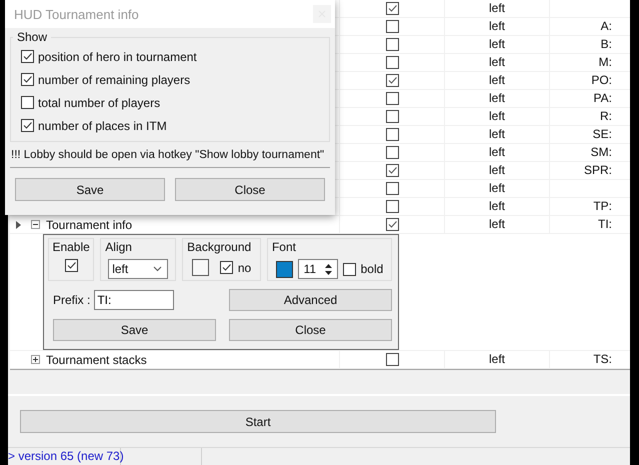  I want to click on start-button: Start, so click(258, 421).